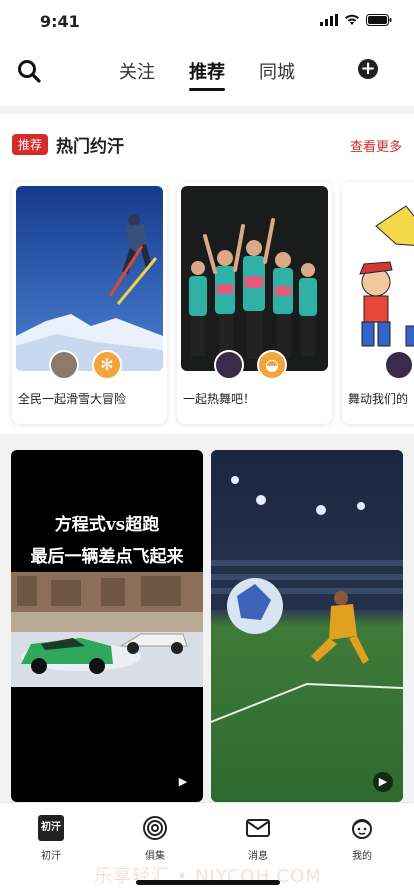 Image resolution: width=414 pixels, height=896 pixels. What do you see at coordinates (51, 856) in the screenshot?
I see `tab-home-label: 初汗` at bounding box center [51, 856].